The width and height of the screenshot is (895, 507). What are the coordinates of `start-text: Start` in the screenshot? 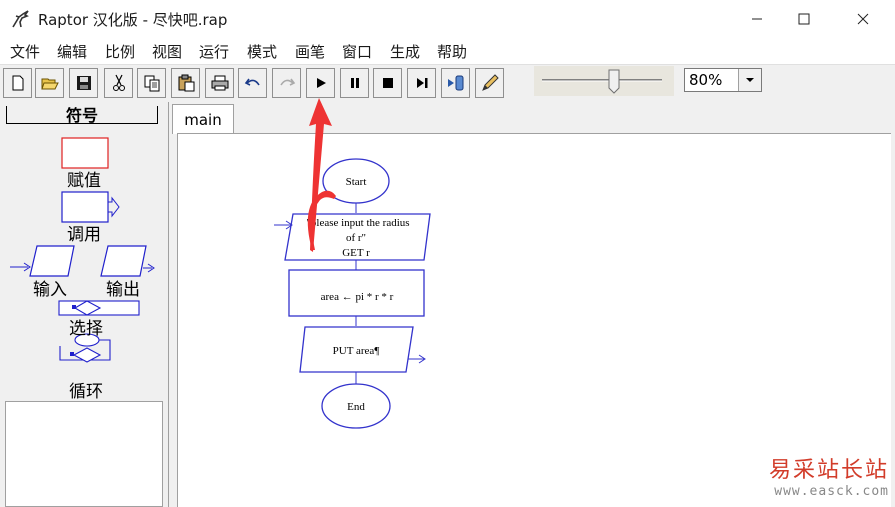 It's located at (356, 182).